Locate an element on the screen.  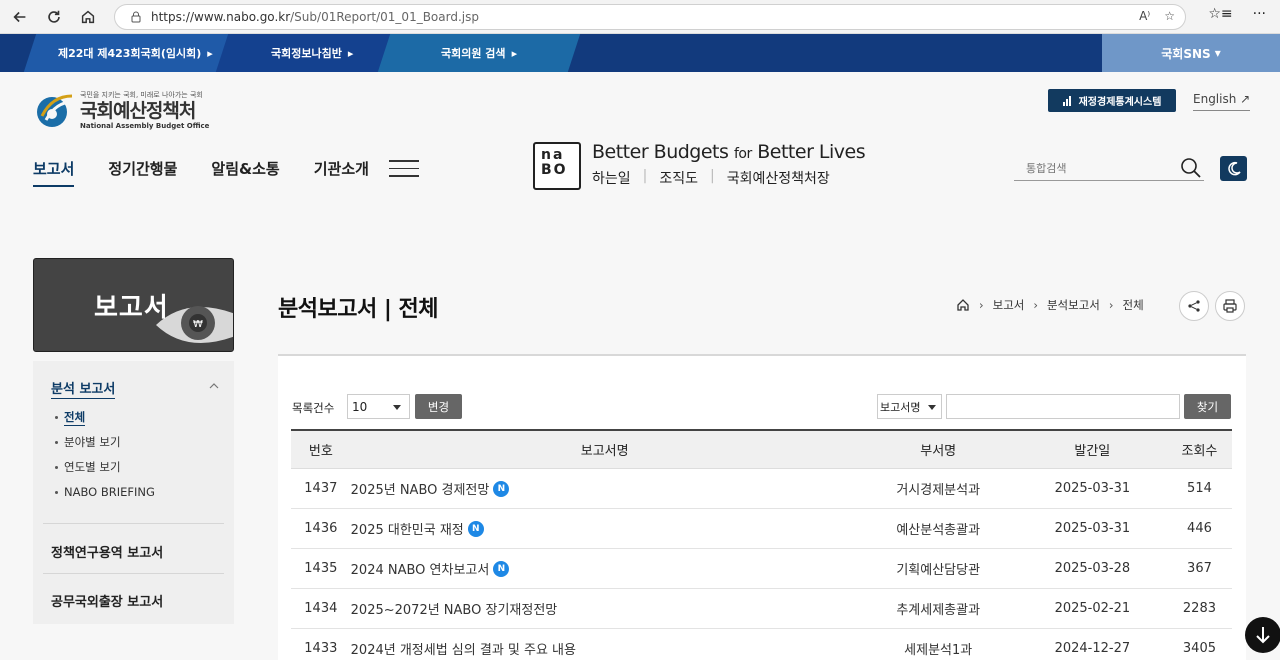
row-title-cell: 2025 대한민국 재정 N is located at coordinates (605, 528).